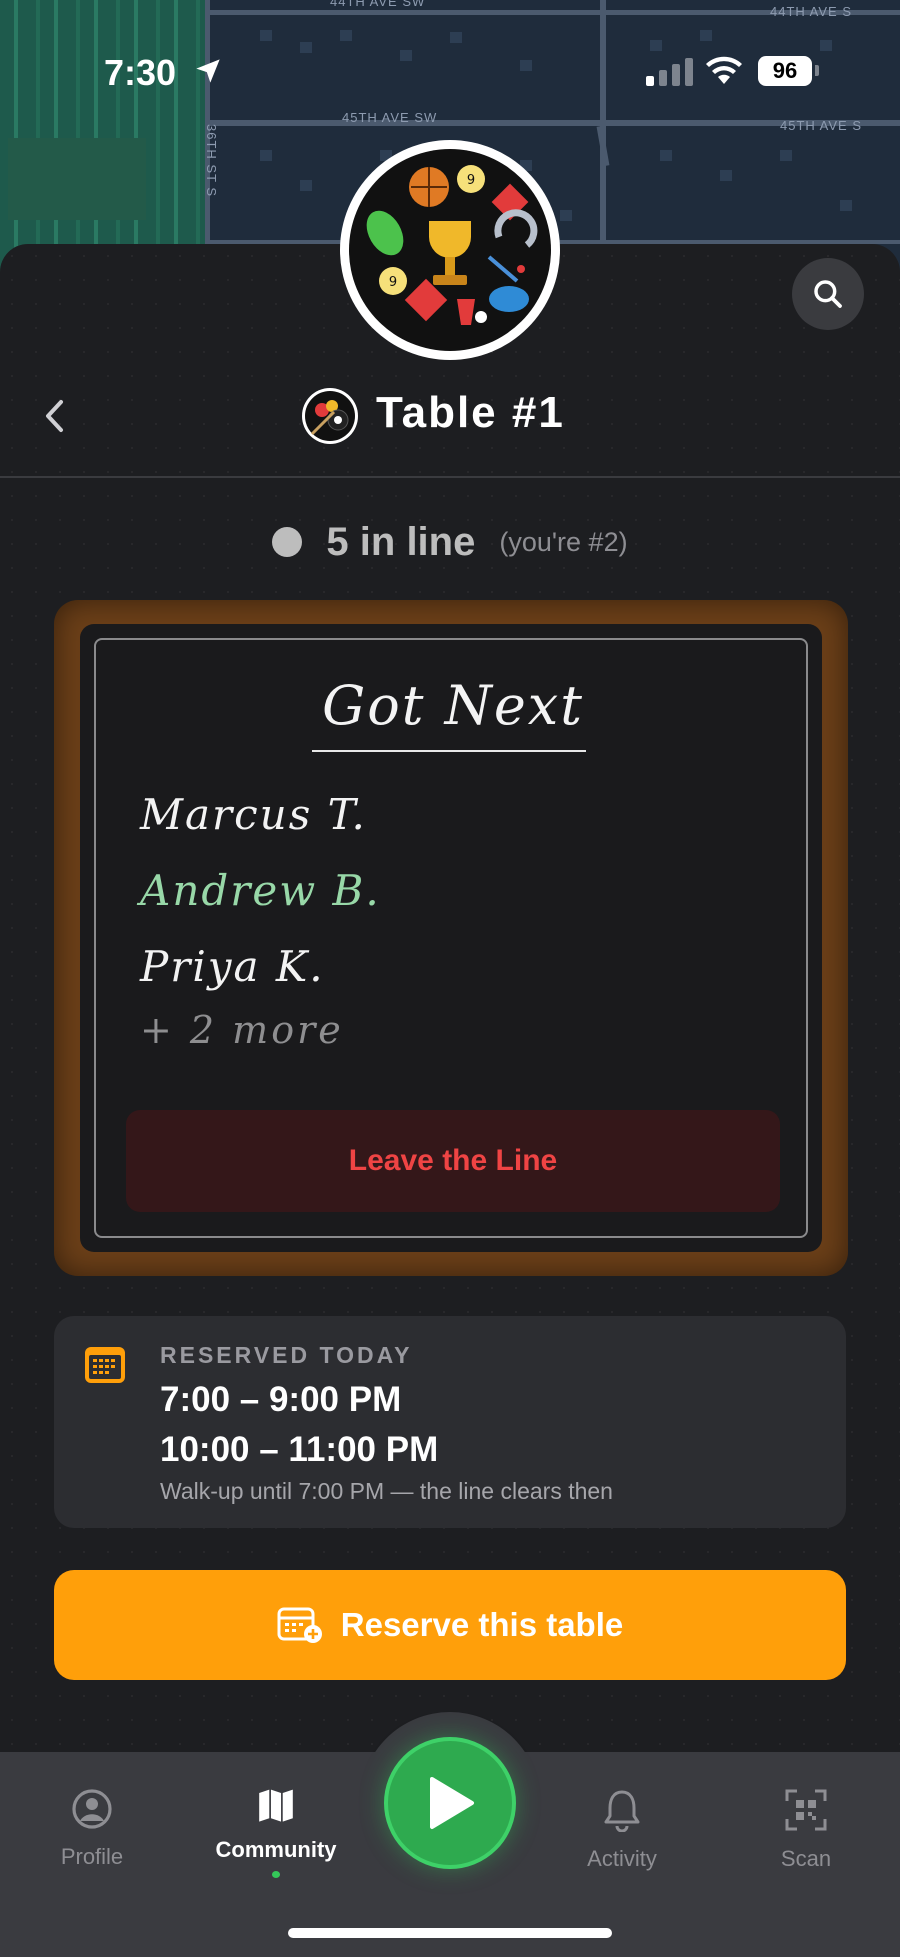  What do you see at coordinates (450, 70) in the screenshot?
I see `status-bar: 7:30 96` at bounding box center [450, 70].